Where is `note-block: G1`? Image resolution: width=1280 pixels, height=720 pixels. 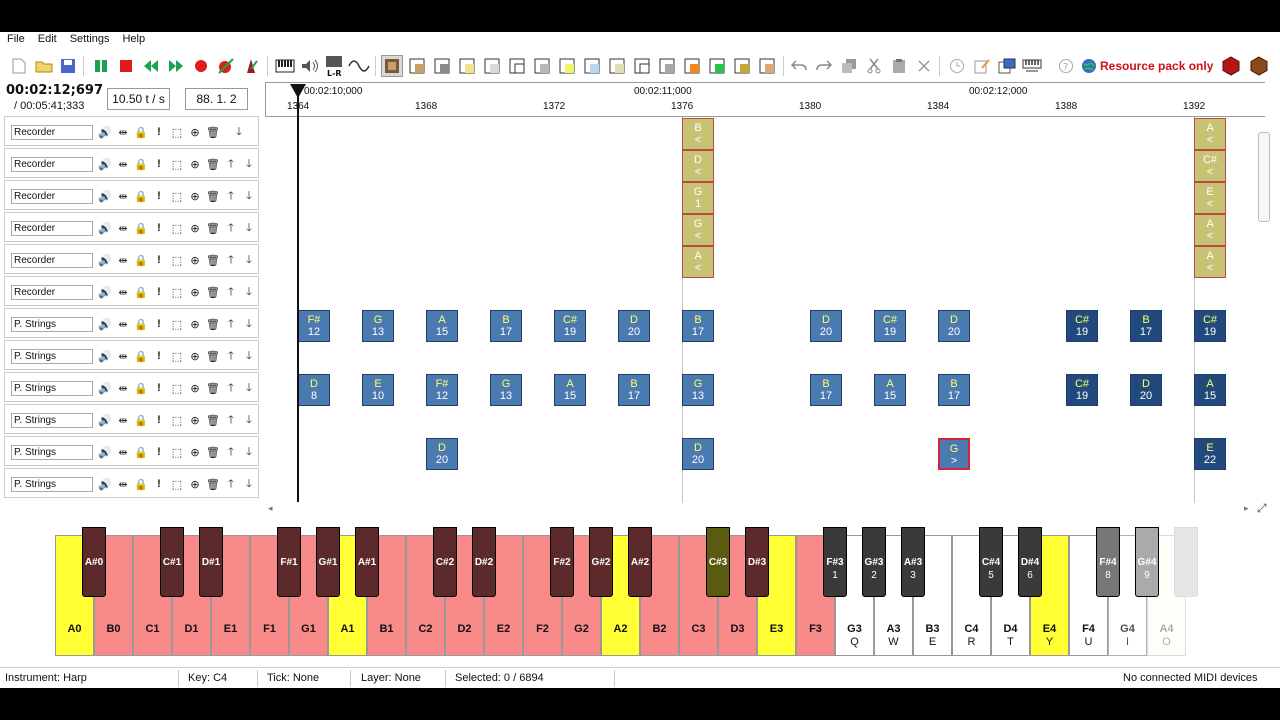 note-block: G1 is located at coordinates (698, 198).